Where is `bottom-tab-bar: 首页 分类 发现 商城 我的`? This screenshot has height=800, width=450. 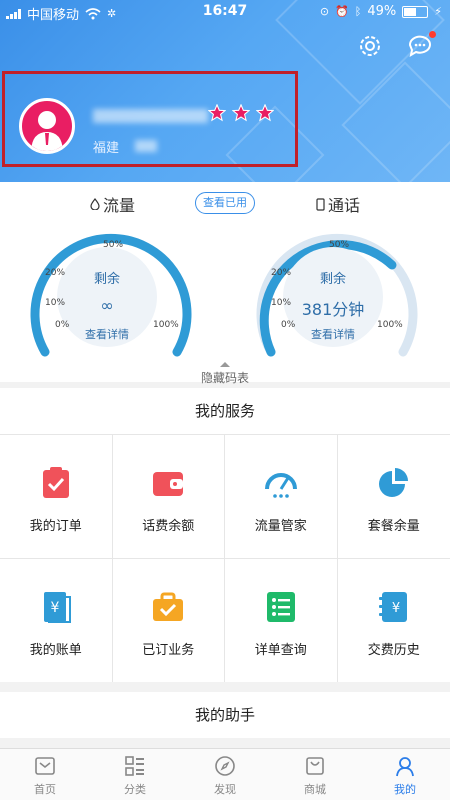 bottom-tab-bar: 首页 分类 发现 商城 我的 is located at coordinates (225, 774).